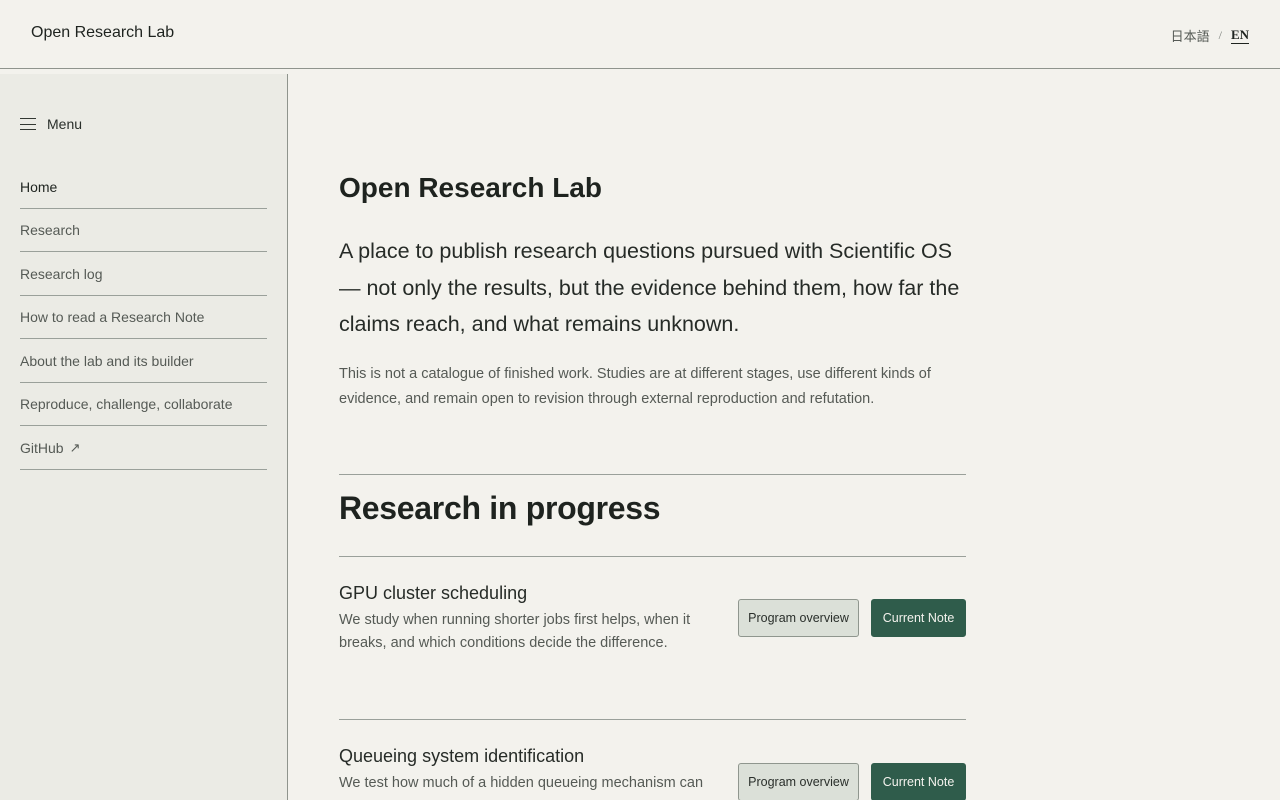  What do you see at coordinates (112, 317) in the screenshot?
I see `sidebar-item-label: How to read a Research Note` at bounding box center [112, 317].